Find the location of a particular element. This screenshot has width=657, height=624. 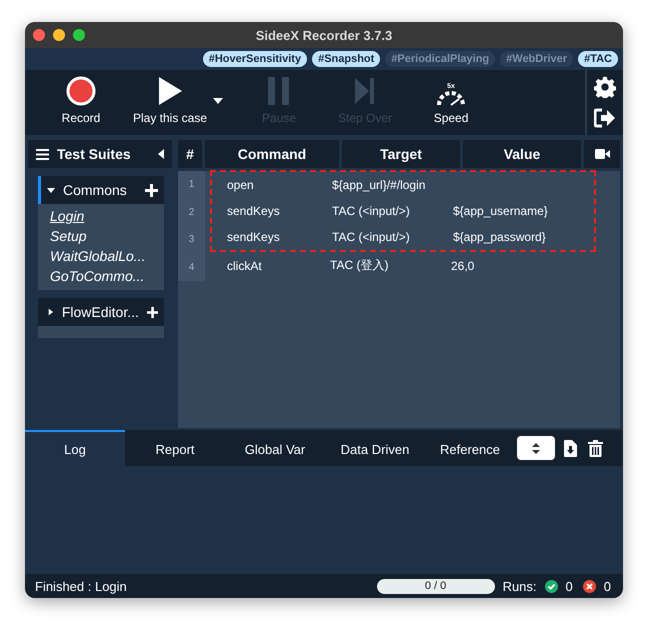

suite-header: Commons is located at coordinates (101, 190).